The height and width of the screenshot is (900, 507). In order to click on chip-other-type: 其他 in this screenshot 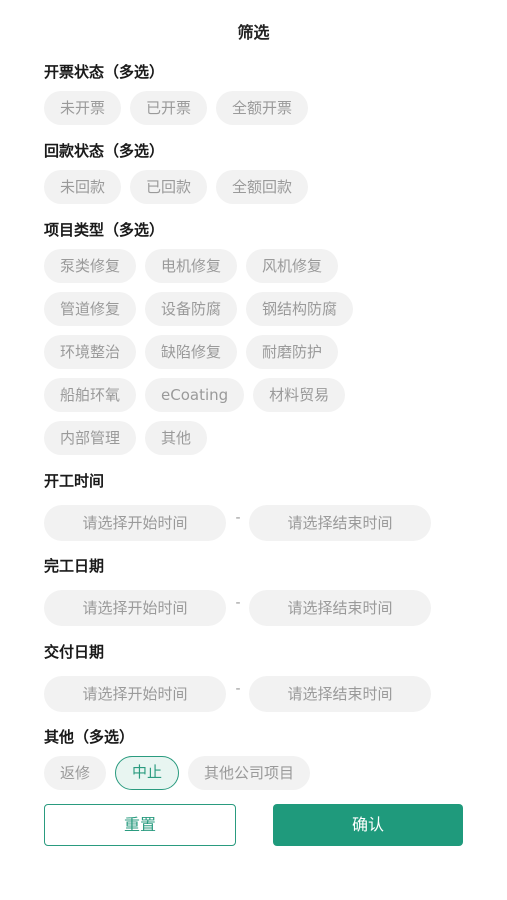, I will do `click(176, 438)`.